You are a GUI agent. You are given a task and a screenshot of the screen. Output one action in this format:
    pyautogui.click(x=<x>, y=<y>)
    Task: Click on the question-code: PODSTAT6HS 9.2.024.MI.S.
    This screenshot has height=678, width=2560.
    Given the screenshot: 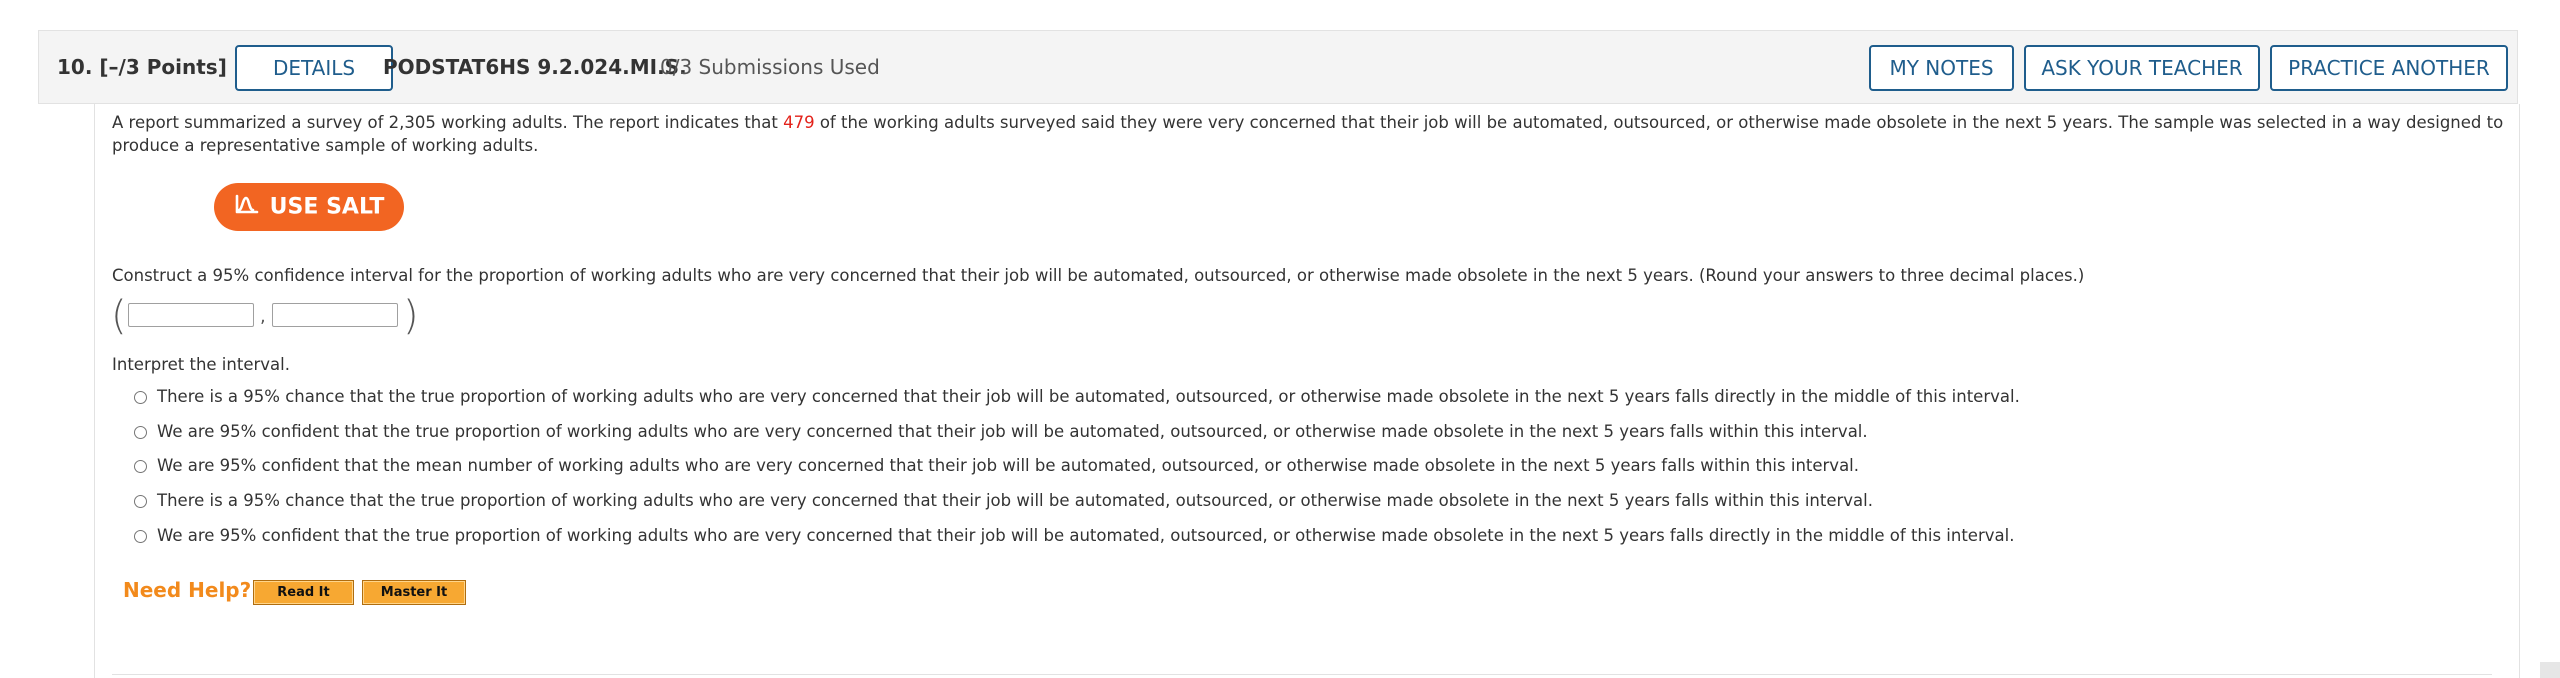 What is the action you would take?
    pyautogui.click(x=535, y=67)
    